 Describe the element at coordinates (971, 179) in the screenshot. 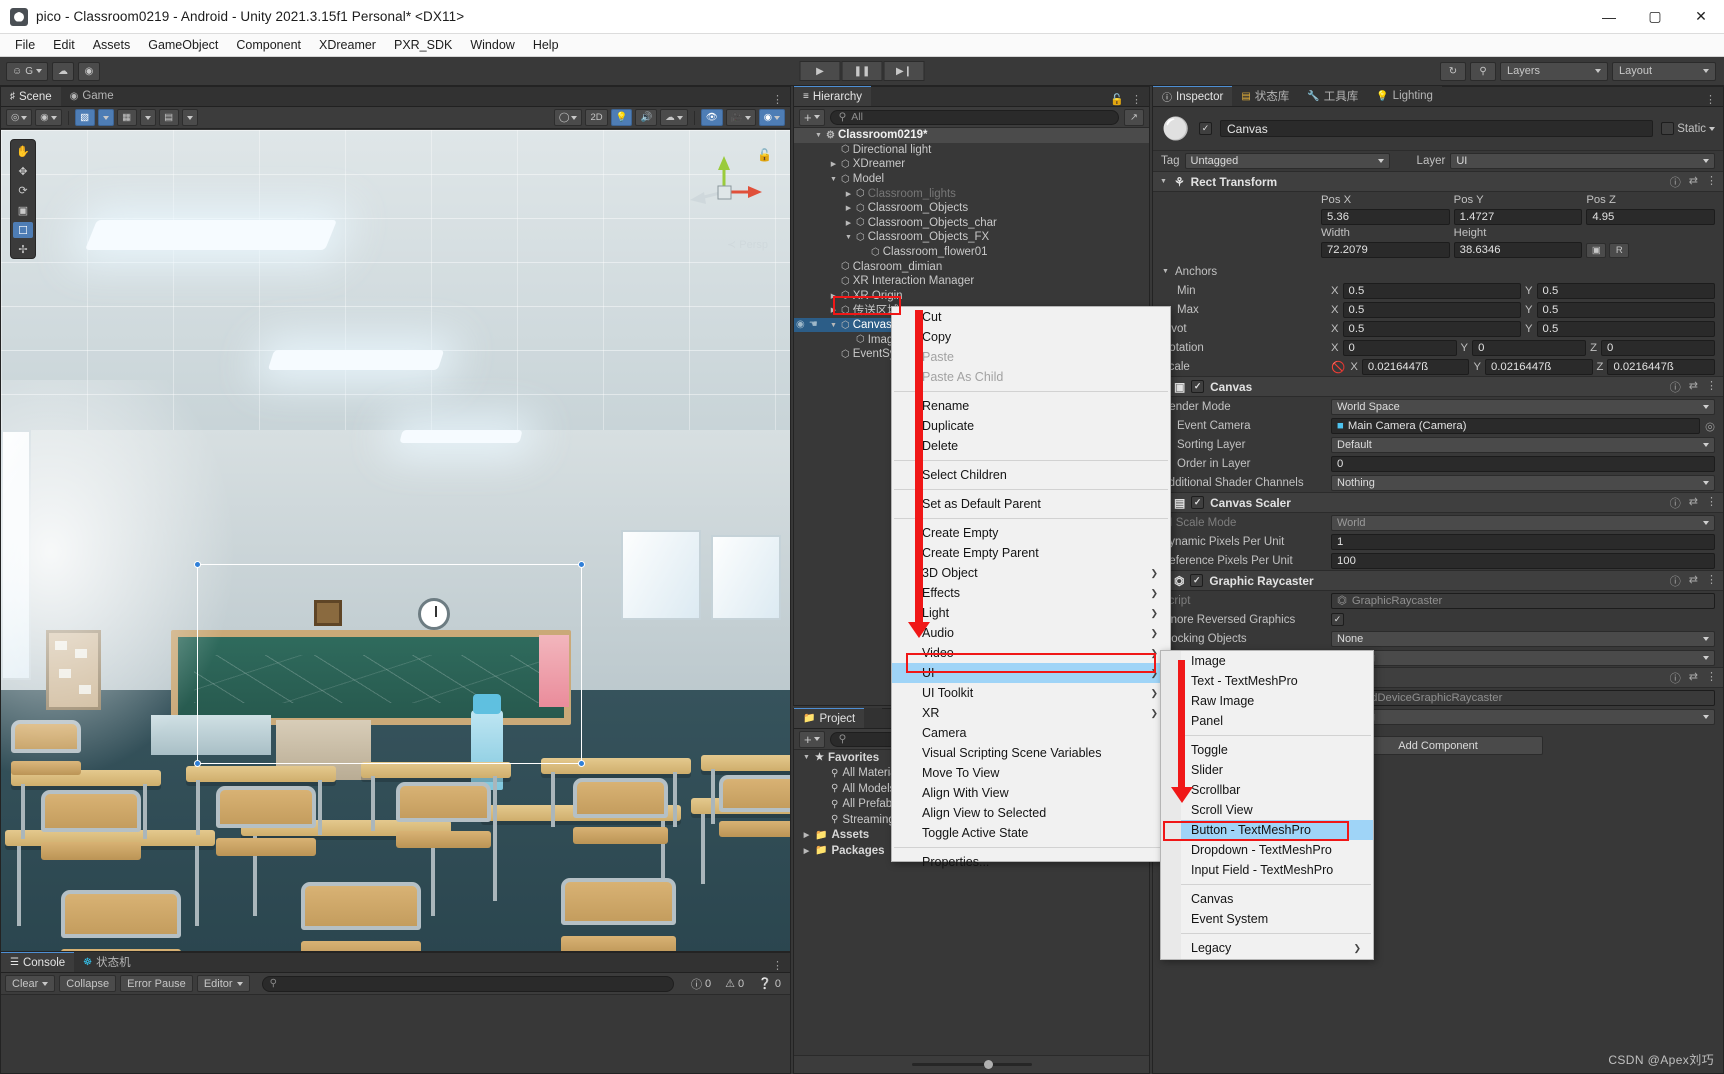

I see `hierarchy-item-model: ▼ ⬡ Model` at that location.